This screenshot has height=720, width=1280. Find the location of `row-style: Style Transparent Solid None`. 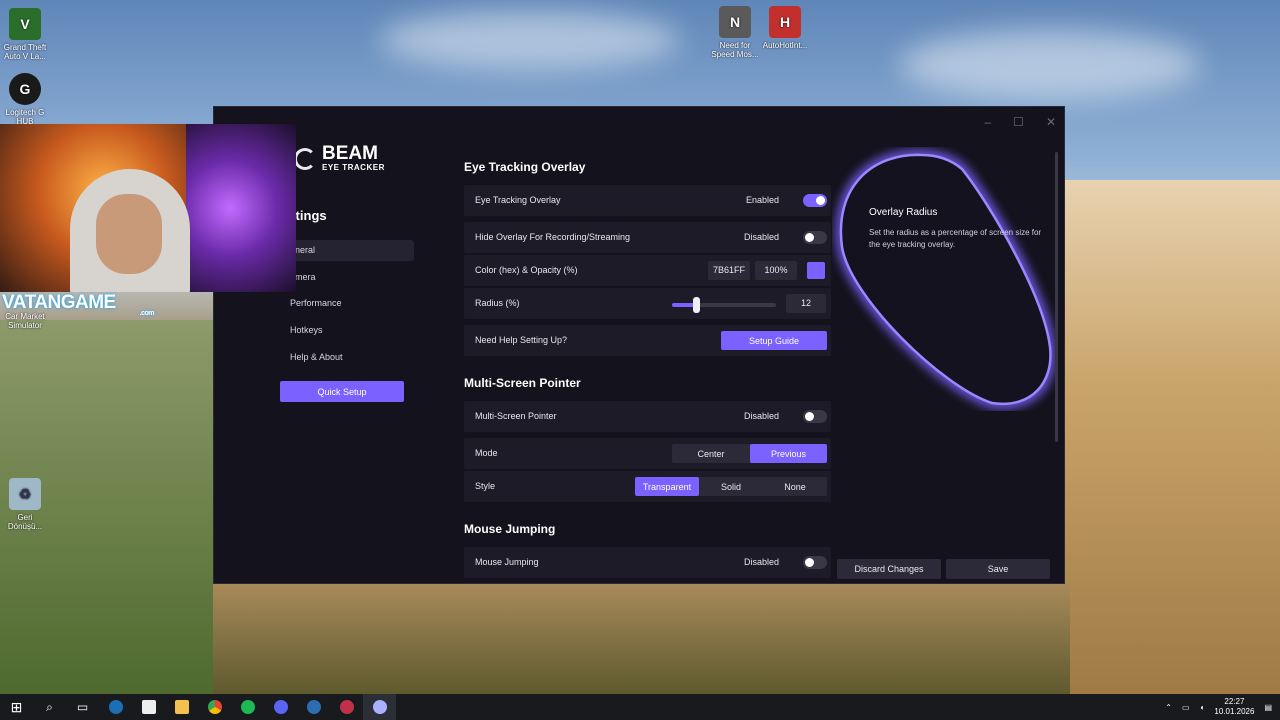

row-style: Style Transparent Solid None is located at coordinates (647, 486).